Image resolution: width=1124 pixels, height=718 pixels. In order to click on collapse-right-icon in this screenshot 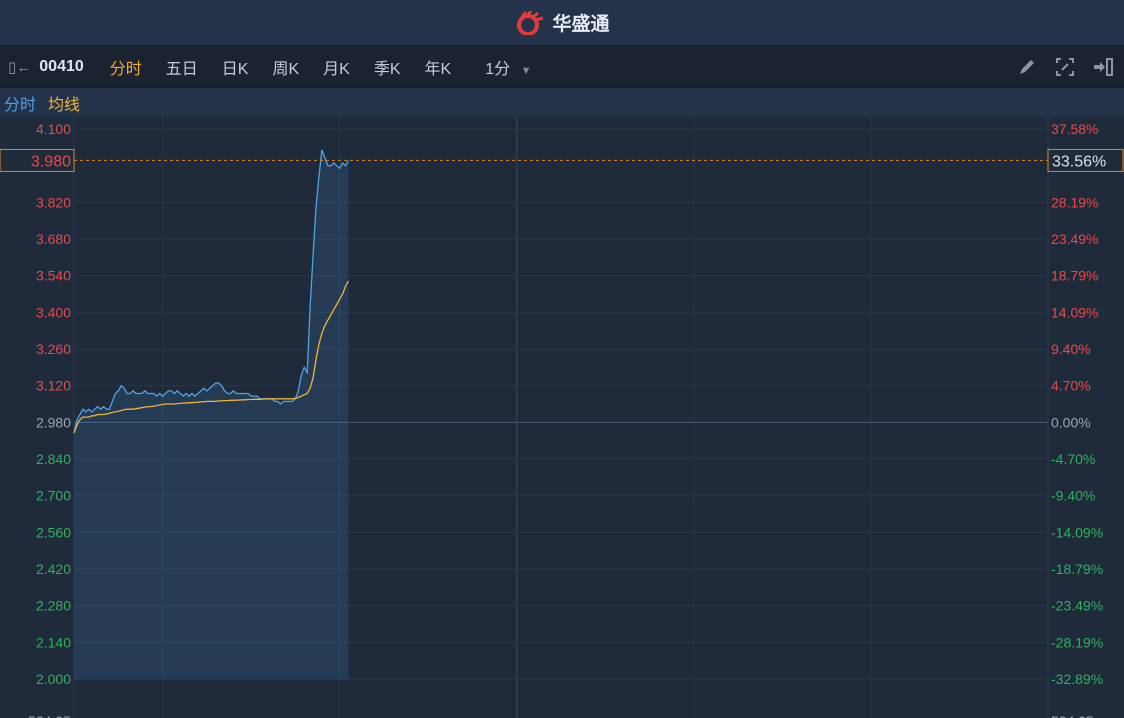, I will do `click(1103, 67)`.